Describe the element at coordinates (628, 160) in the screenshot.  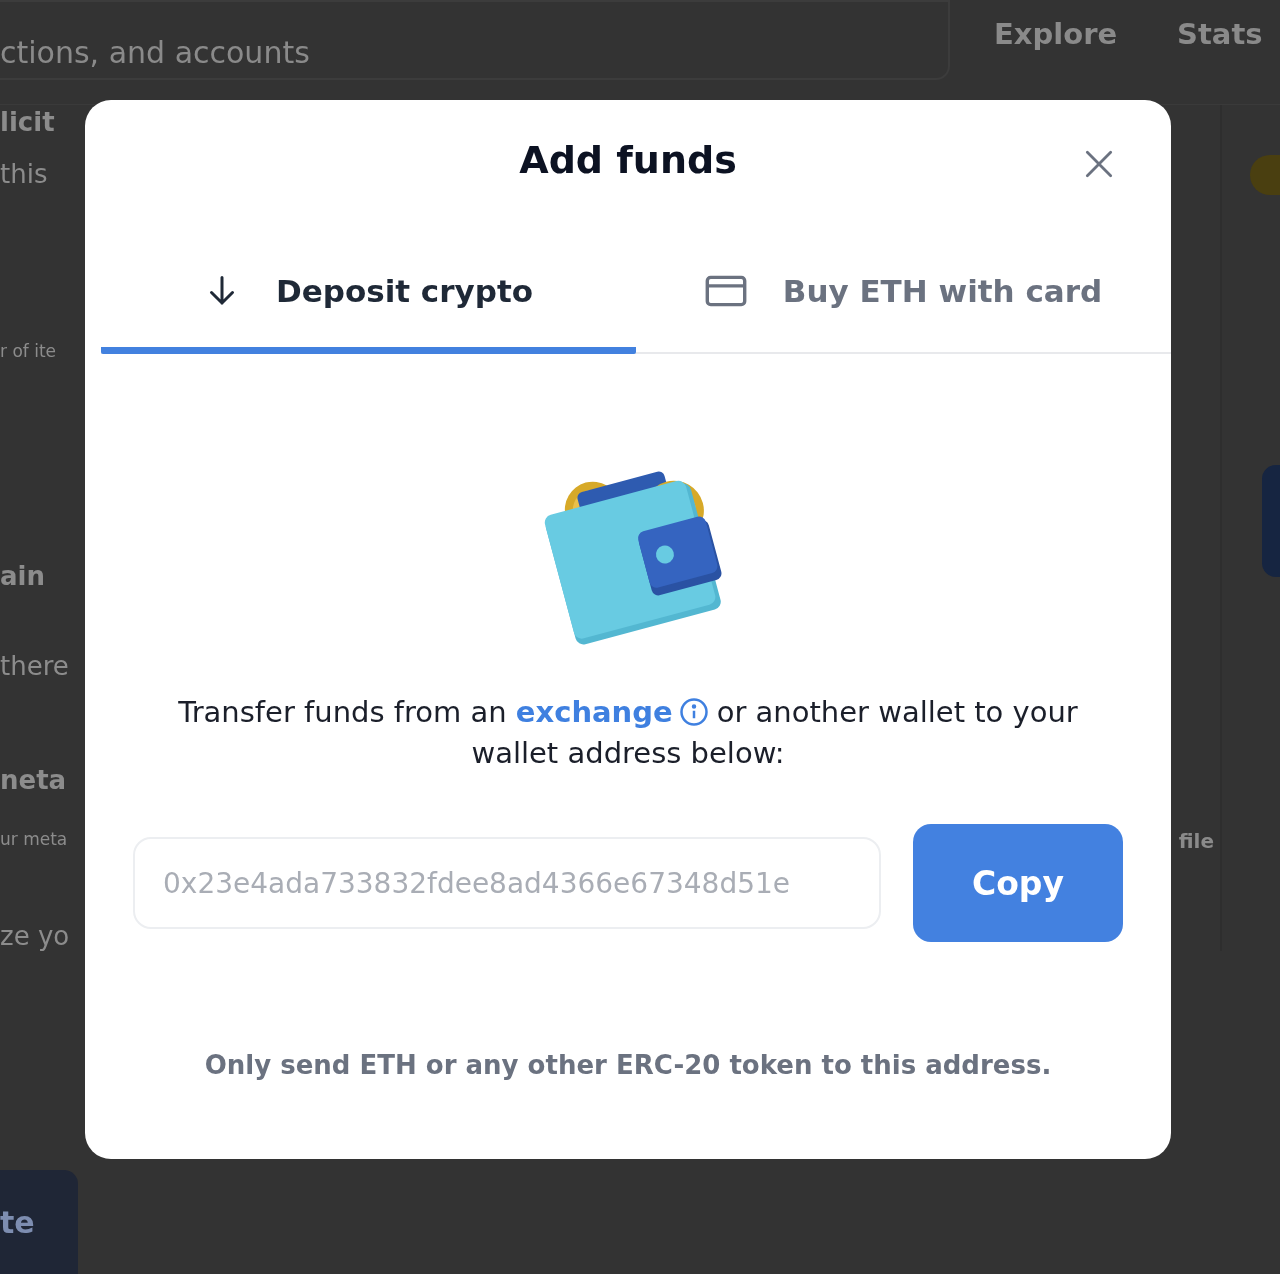
I see `dialog-title: Add funds` at that location.